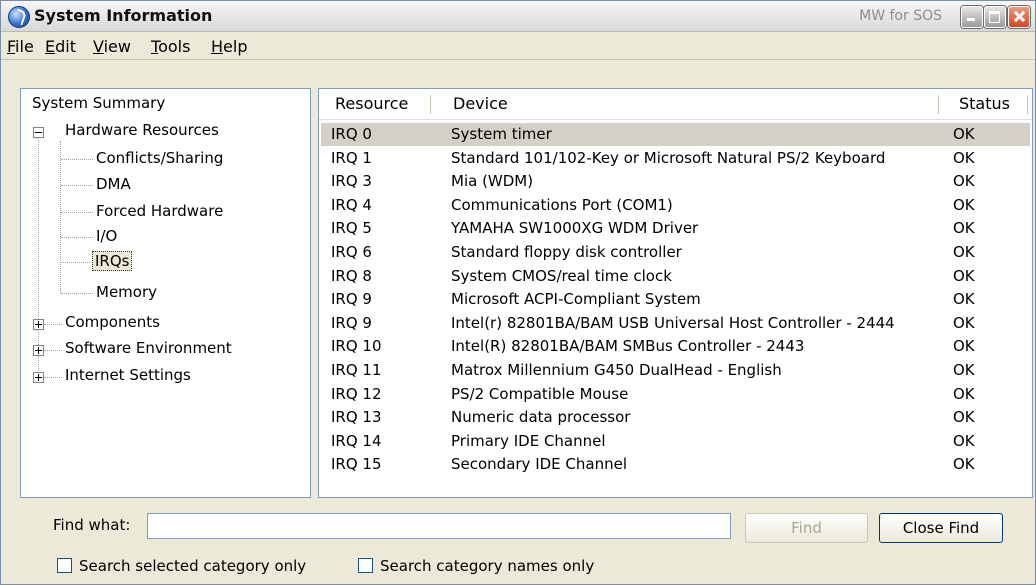  Describe the element at coordinates (19, 17) in the screenshot. I see `system-information-icon` at that location.